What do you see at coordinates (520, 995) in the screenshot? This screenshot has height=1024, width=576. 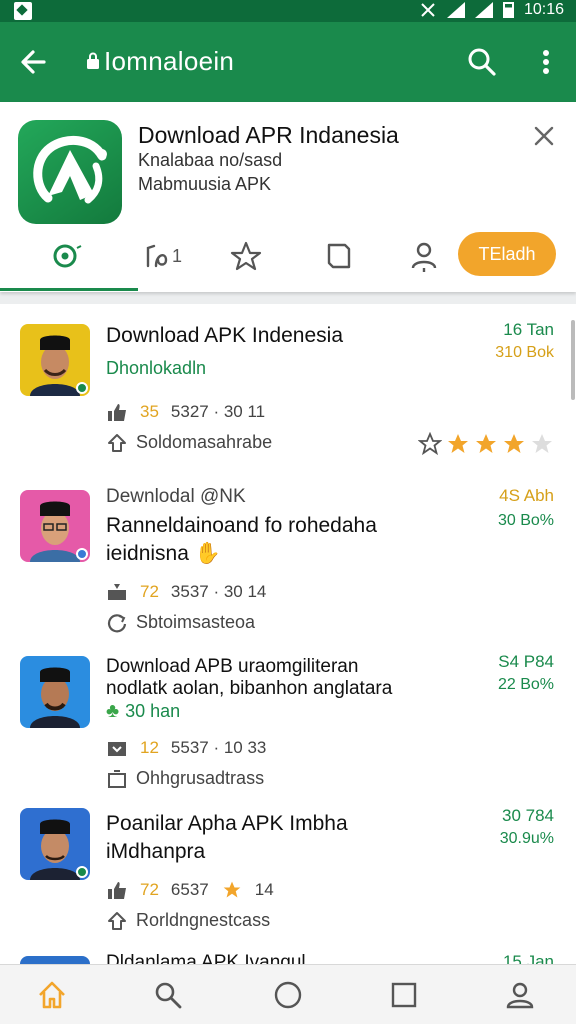 I see `profile-nav-icon` at bounding box center [520, 995].